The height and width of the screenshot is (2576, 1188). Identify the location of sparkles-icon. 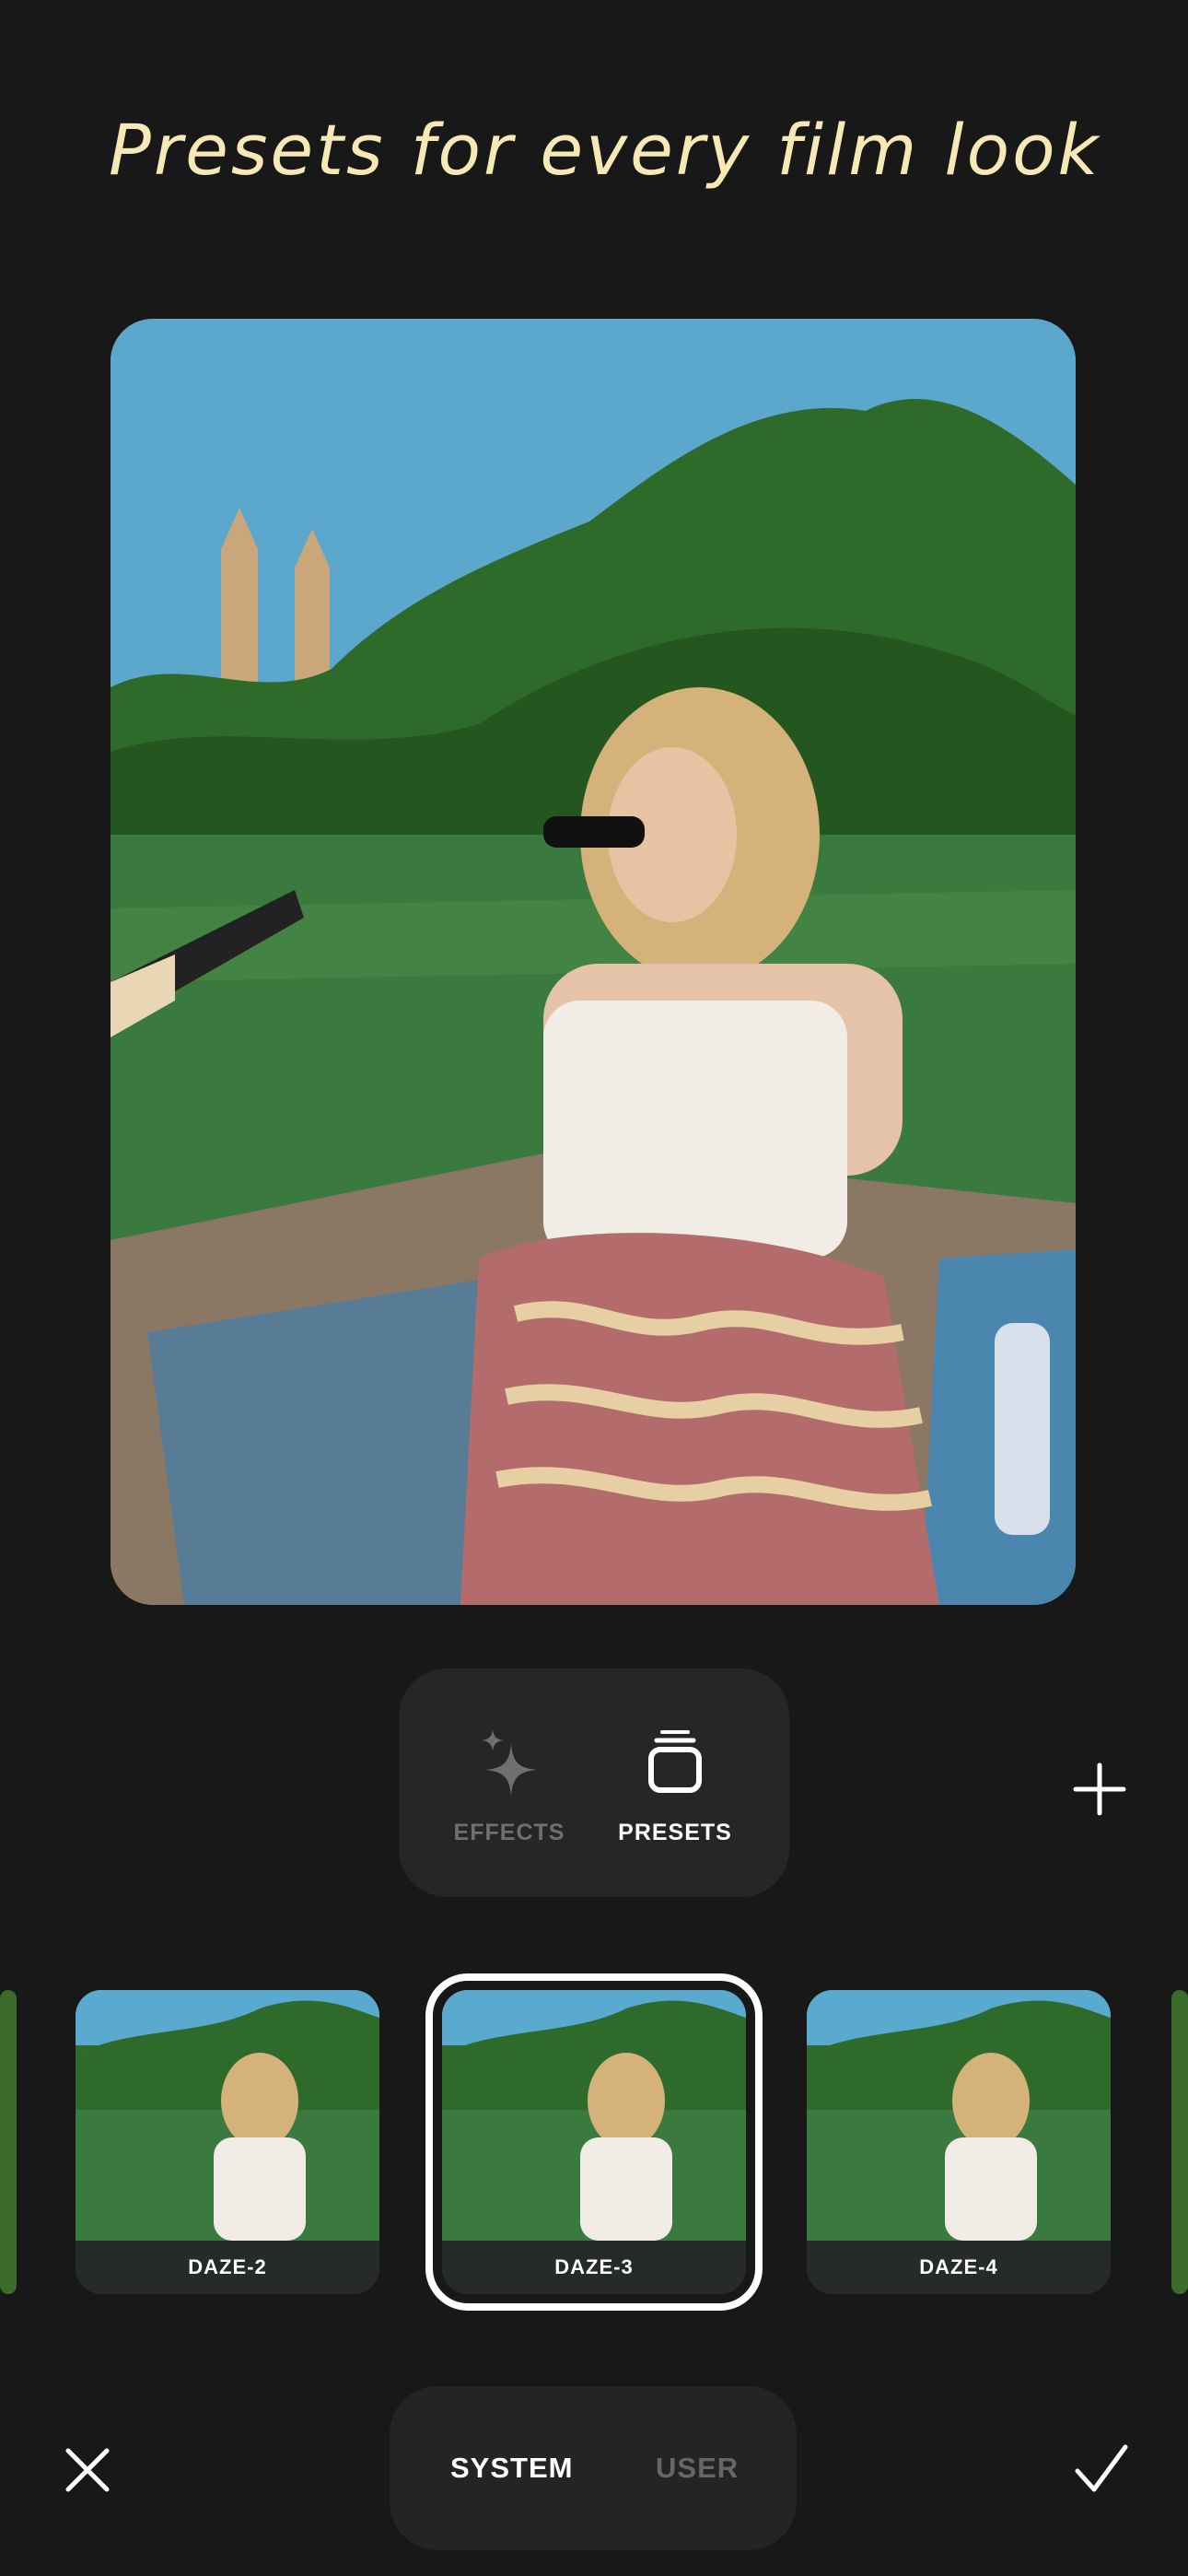
(510, 1762).